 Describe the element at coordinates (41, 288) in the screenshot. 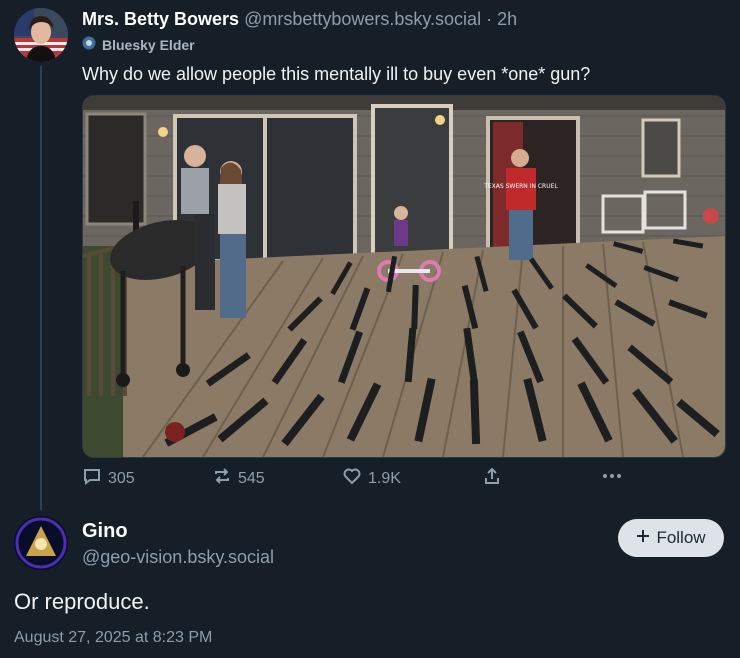

I see `thread-line` at that location.